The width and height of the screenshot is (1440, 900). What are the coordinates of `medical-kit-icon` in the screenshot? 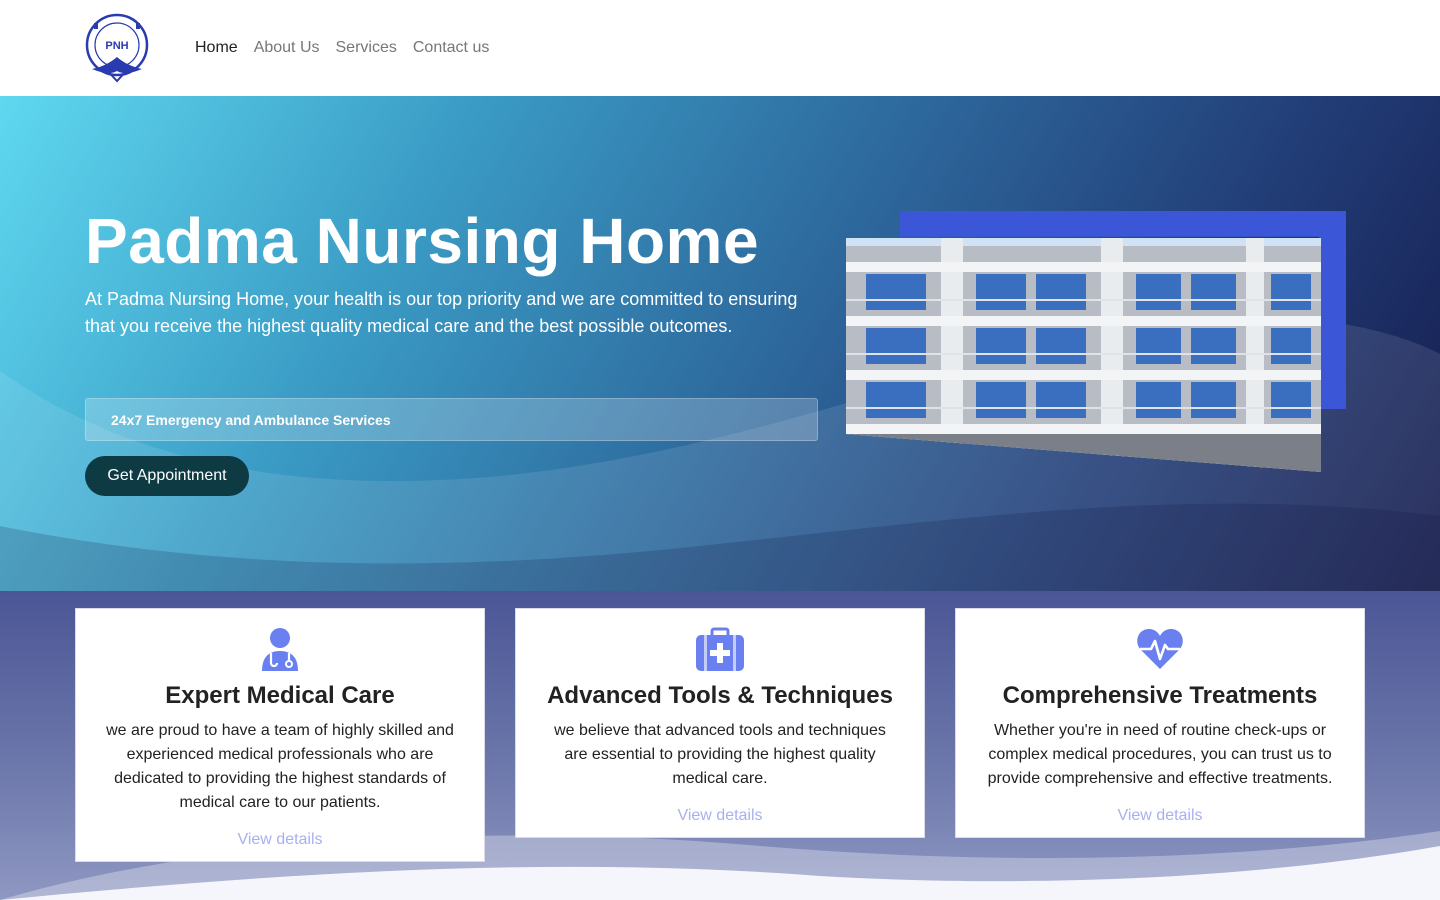 It's located at (720, 649).